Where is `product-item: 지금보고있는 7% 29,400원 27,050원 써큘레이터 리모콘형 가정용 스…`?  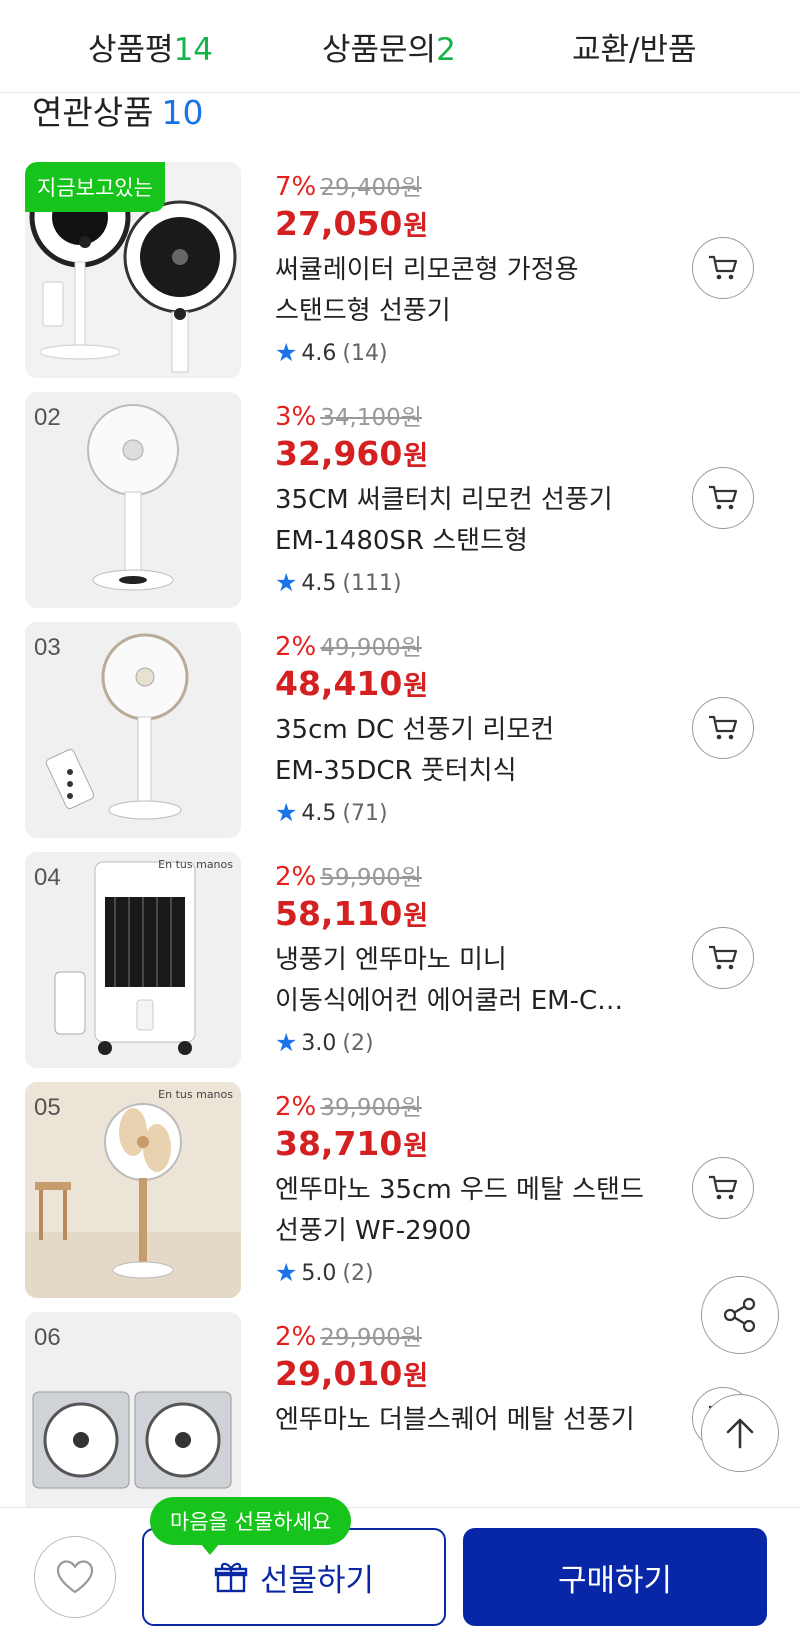 product-item: 지금보고있는 7% 29,400원 27,050원 써큘레이터 리모콘형 가정용 스… is located at coordinates (400, 270).